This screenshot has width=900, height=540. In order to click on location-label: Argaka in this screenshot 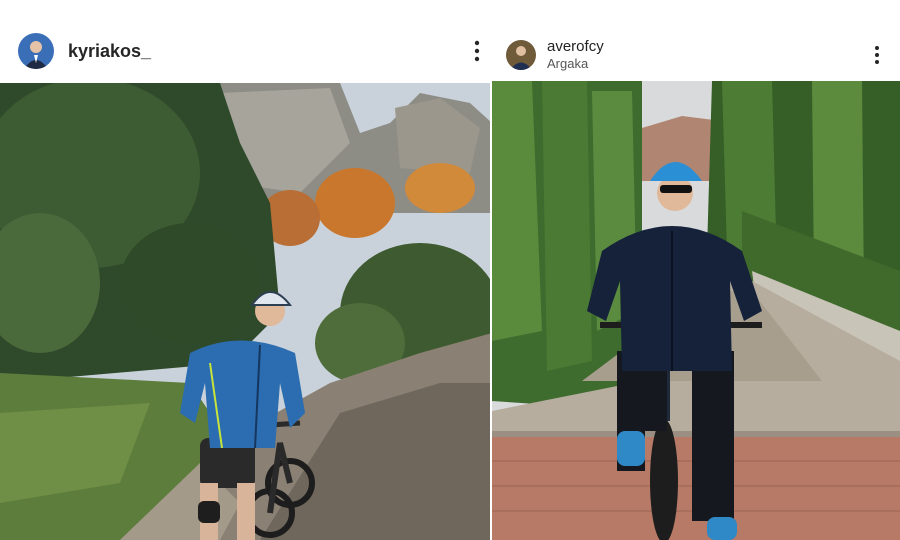, I will do `click(567, 63)`.